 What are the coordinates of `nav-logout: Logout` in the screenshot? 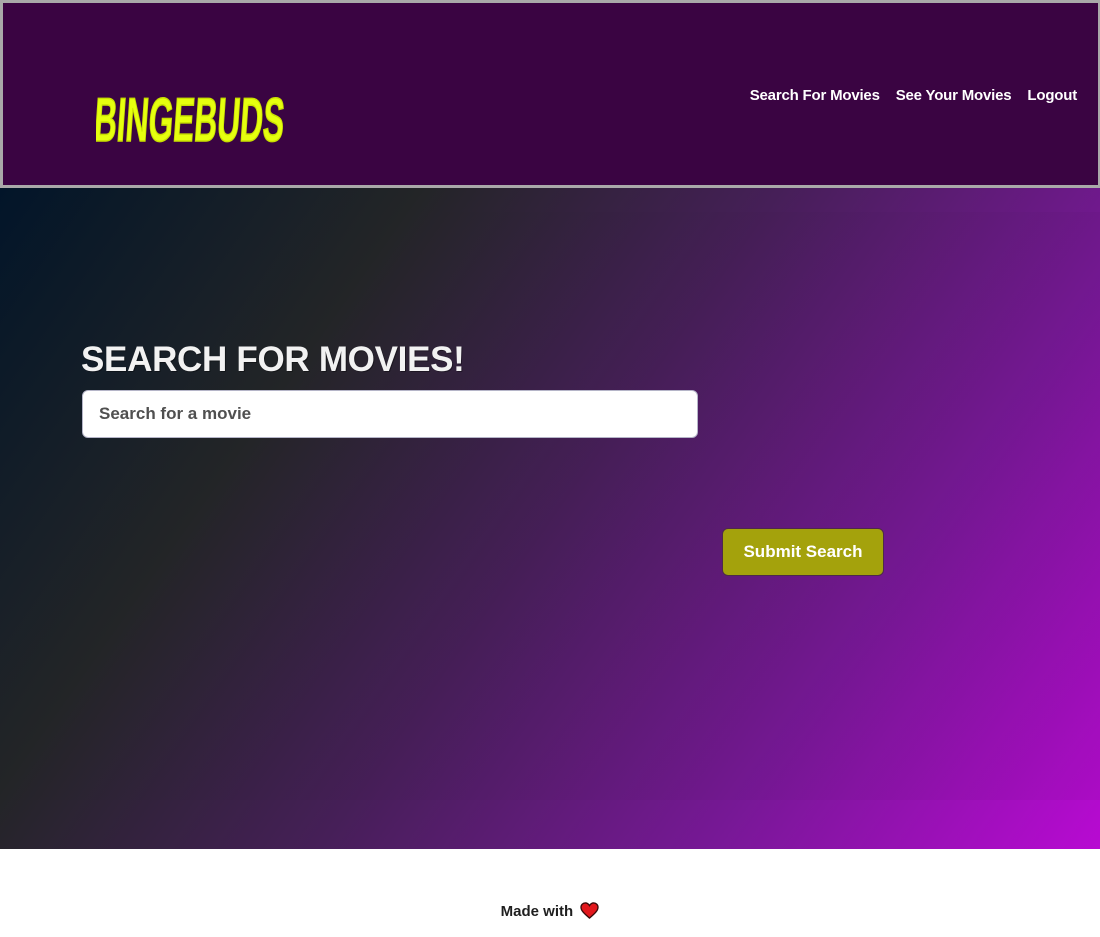 It's located at (1052, 95).